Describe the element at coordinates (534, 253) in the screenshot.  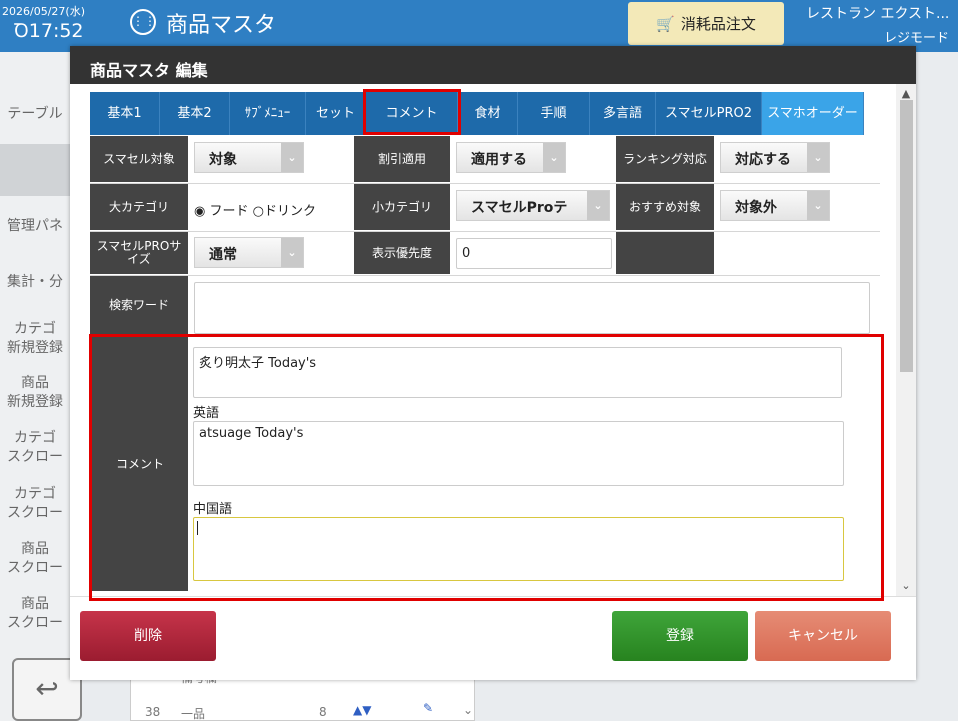
I see `display-priority-input: 0` at that location.